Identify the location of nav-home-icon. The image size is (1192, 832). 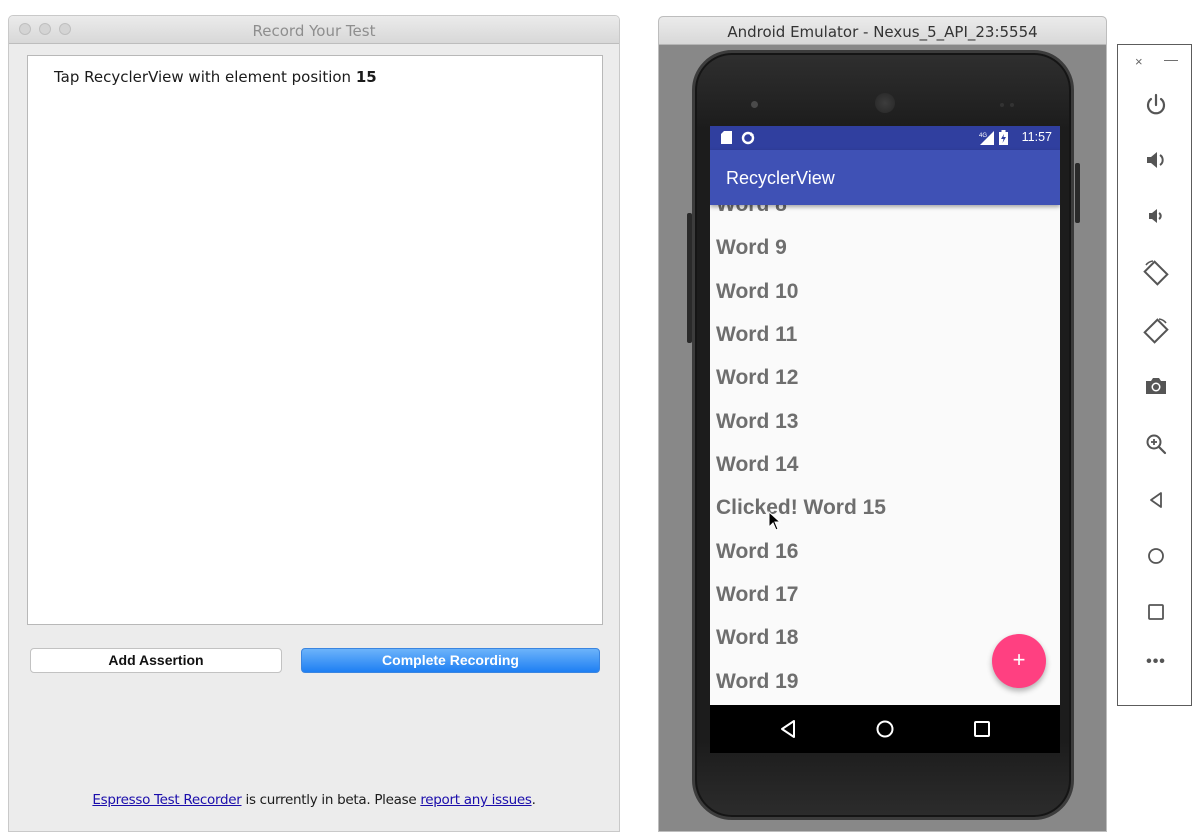
(885, 729).